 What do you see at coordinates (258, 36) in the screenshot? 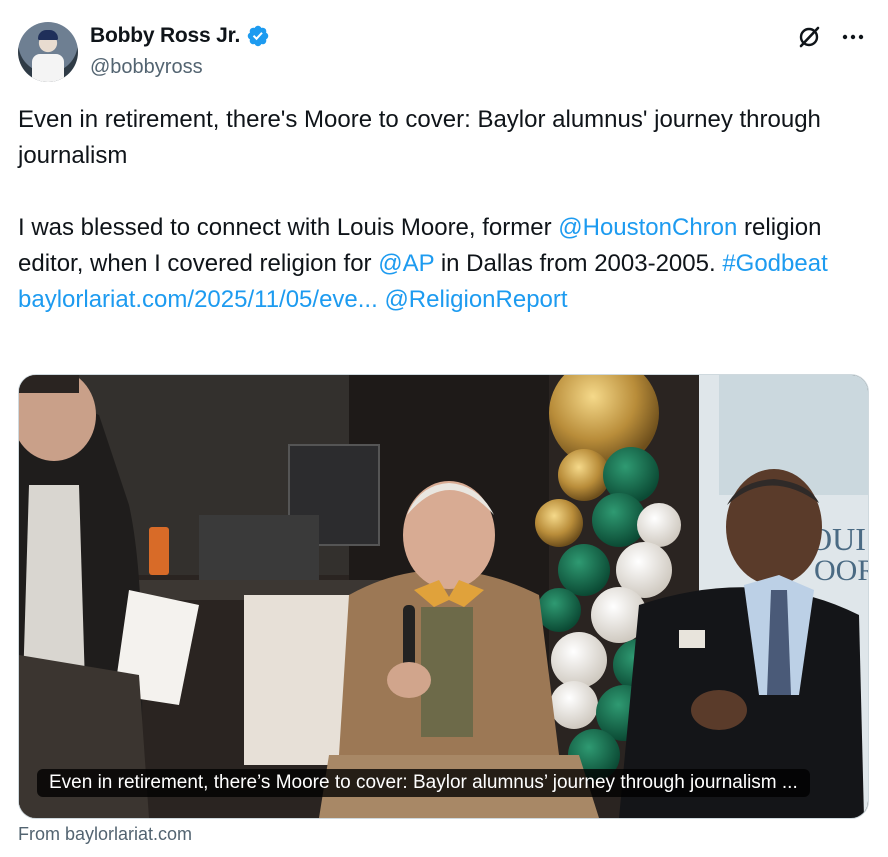
I see `verified-badge-icon` at bounding box center [258, 36].